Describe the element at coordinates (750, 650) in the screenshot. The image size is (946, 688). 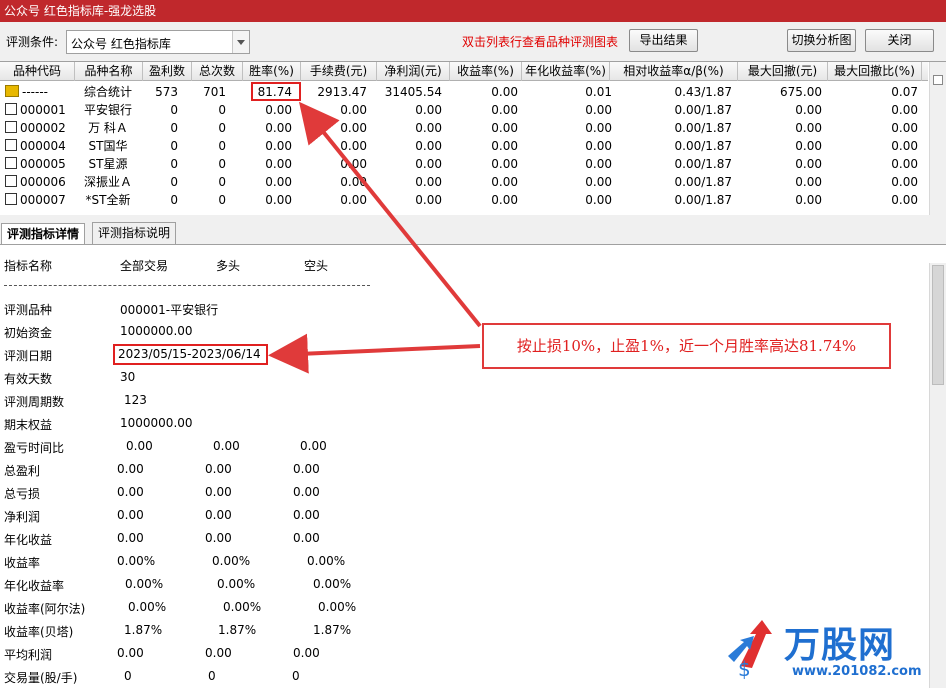
I see `brand-logo-icon: $` at that location.